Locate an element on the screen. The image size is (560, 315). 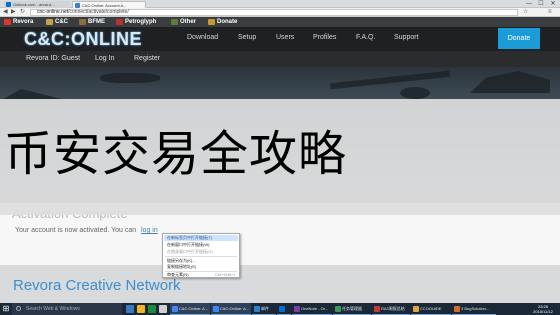
clock-date: 2015/11/12 is located at coordinates (543, 311).